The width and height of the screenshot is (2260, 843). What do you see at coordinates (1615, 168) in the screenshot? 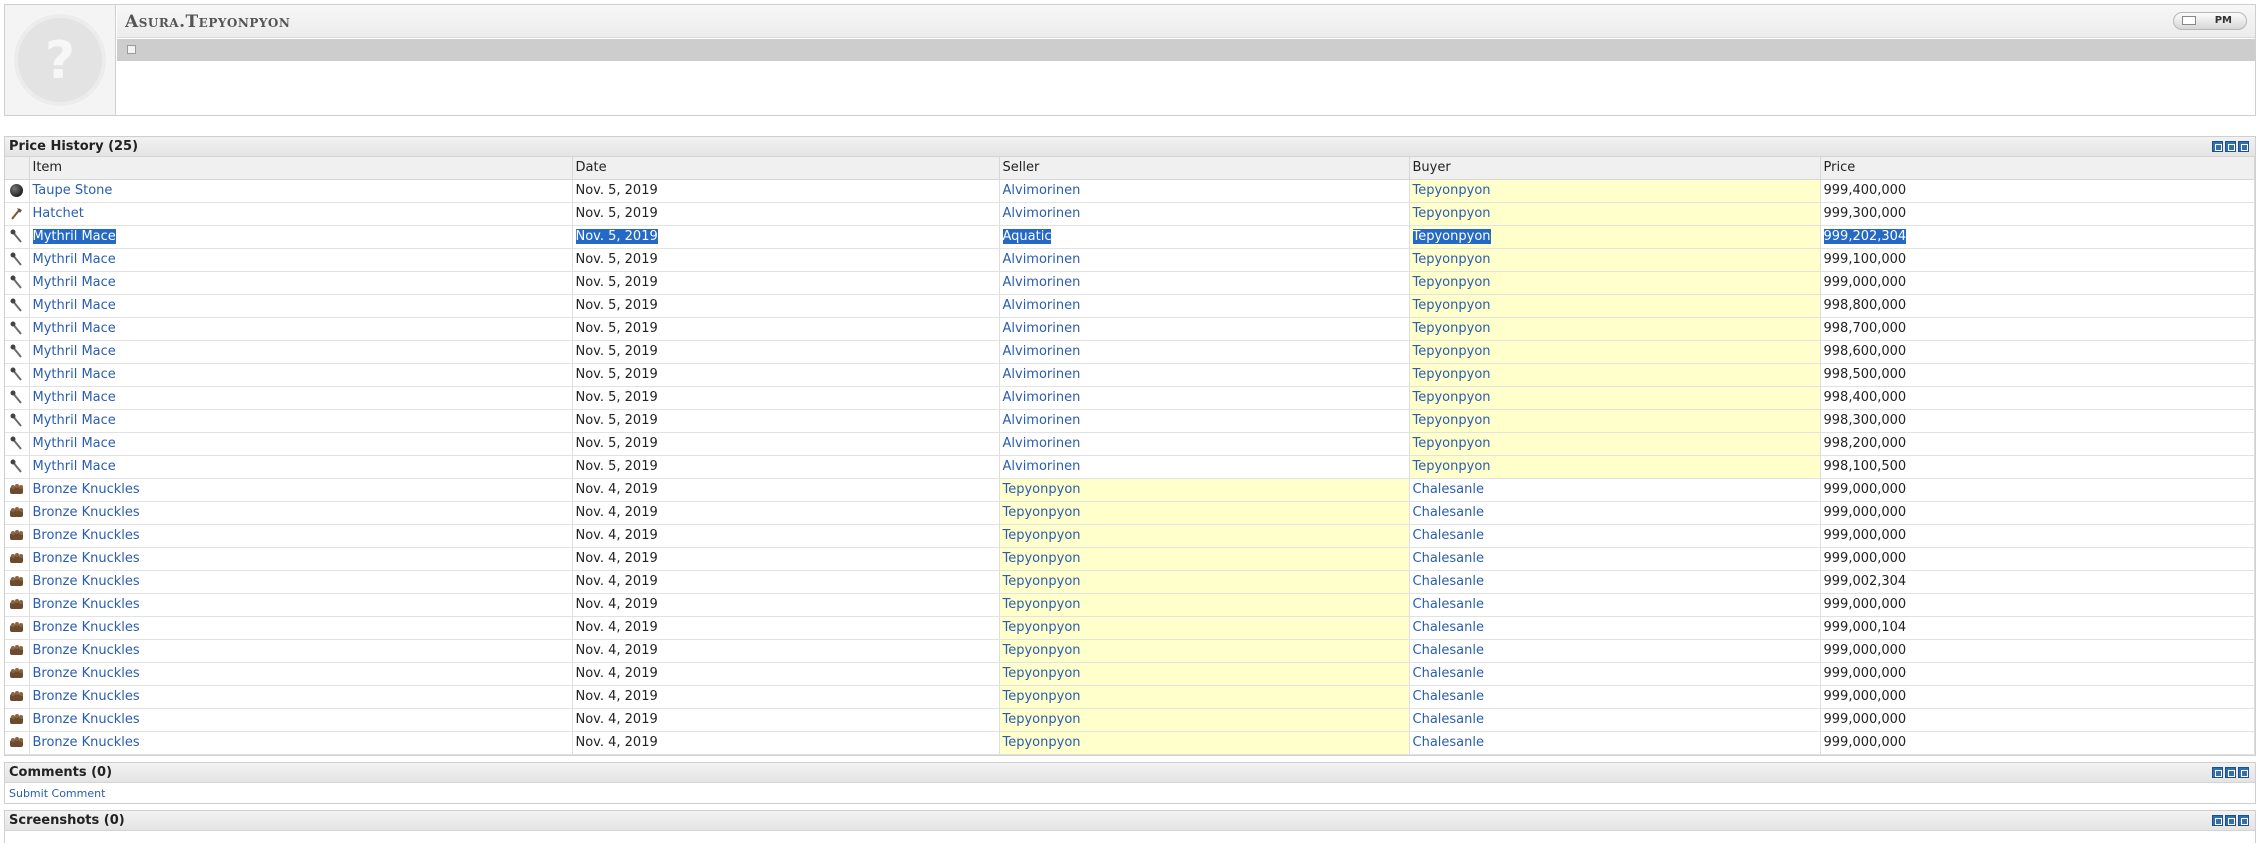
I see `column-header-buyer: Buyer` at bounding box center [1615, 168].